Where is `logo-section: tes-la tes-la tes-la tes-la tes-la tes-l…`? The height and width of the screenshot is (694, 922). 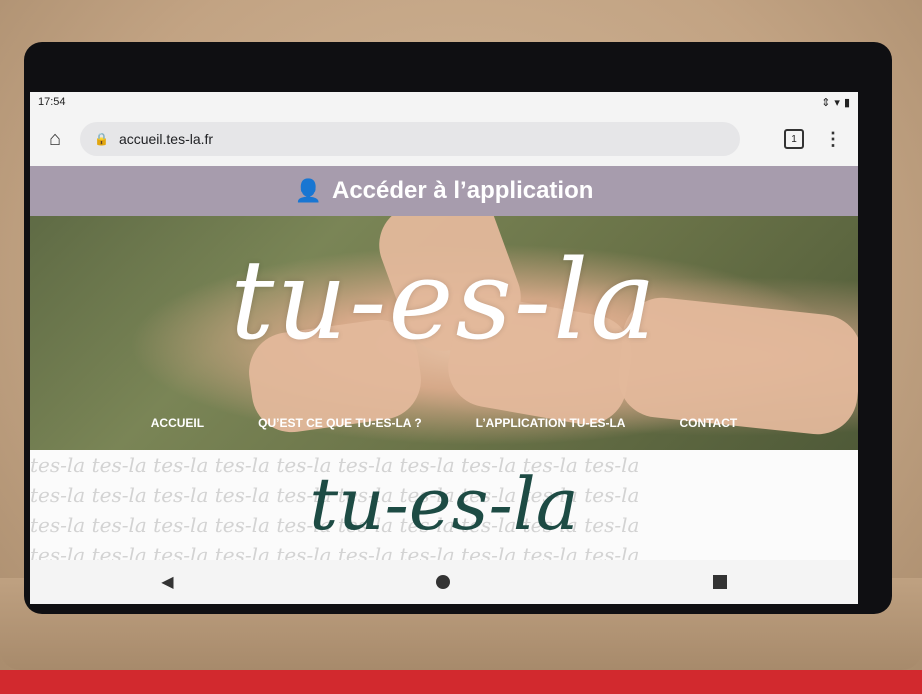 logo-section: tes-la tes-la tes-la tes-la tes-la tes-l… is located at coordinates (444, 505).